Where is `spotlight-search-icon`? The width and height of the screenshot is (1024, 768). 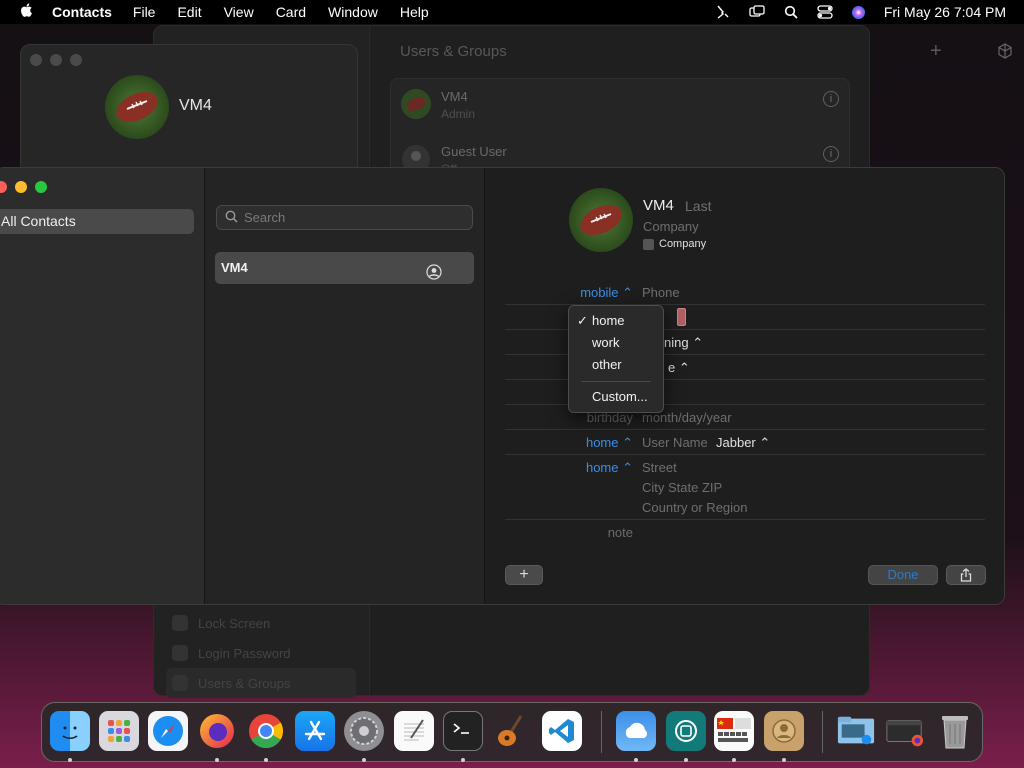 spotlight-search-icon is located at coordinates (791, 12).